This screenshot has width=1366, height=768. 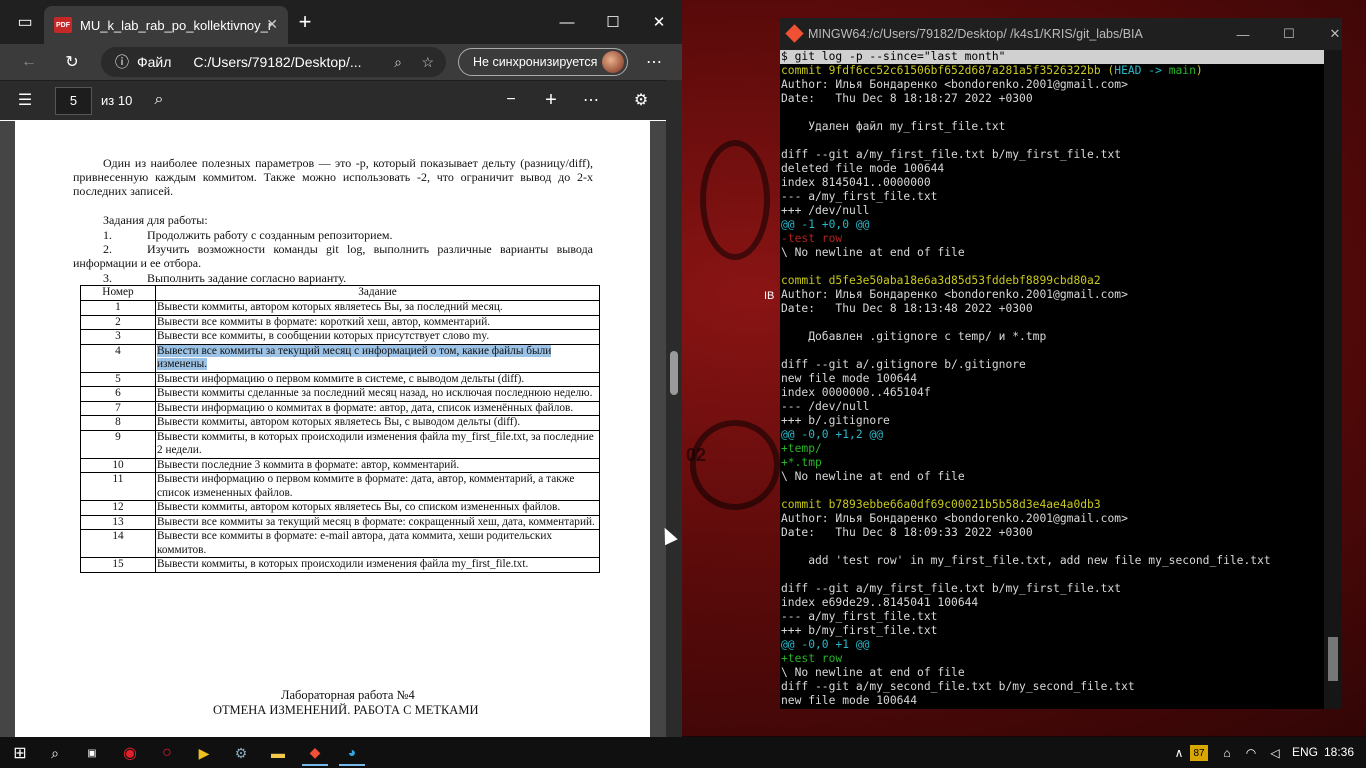 What do you see at coordinates (591, 100) in the screenshot?
I see `more-options-icon: ⋯` at bounding box center [591, 100].